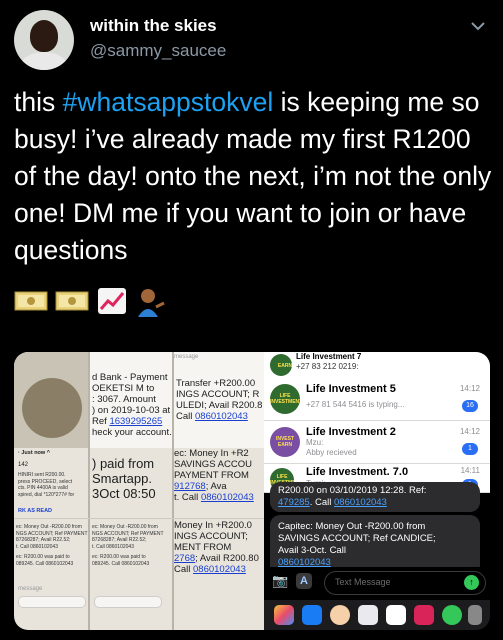 The width and height of the screenshot is (503, 640). I want to click on ussd-line: cts. PIN 4400A is valid, so click(43, 488).